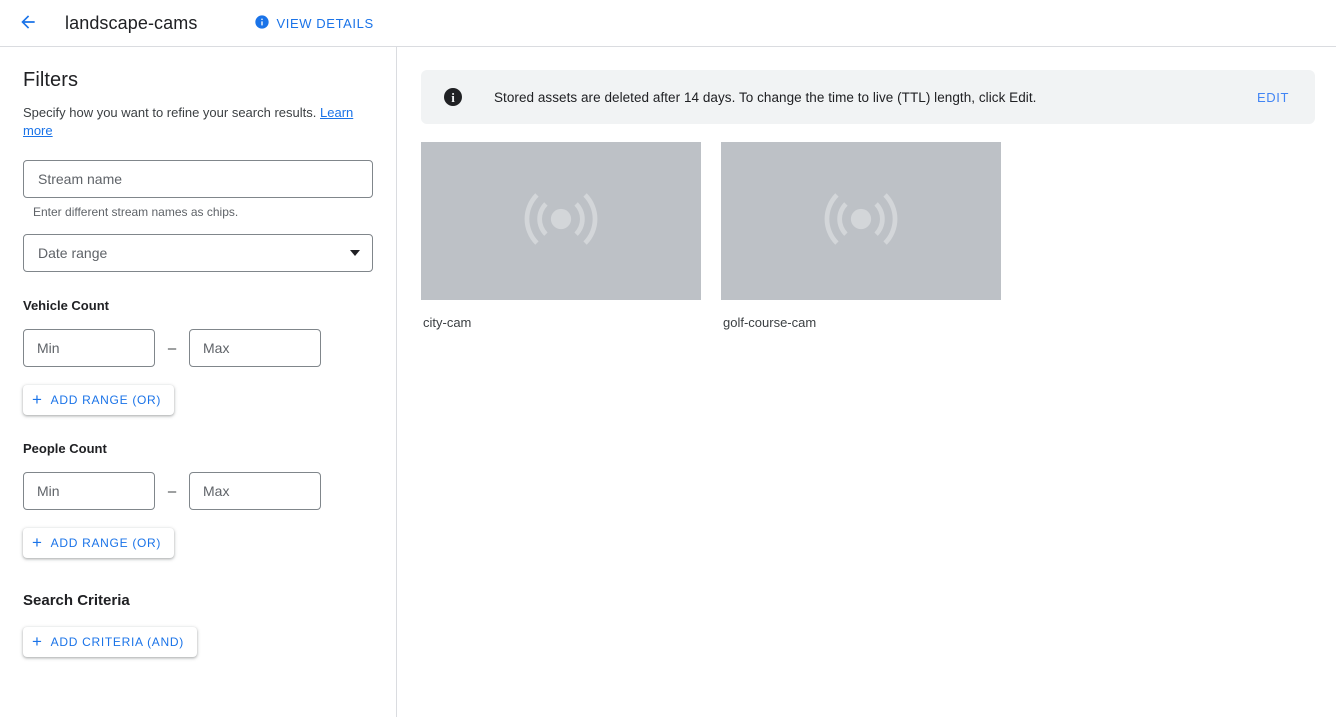 The width and height of the screenshot is (1336, 717). I want to click on stream-card: golf-course-cam, so click(861, 236).